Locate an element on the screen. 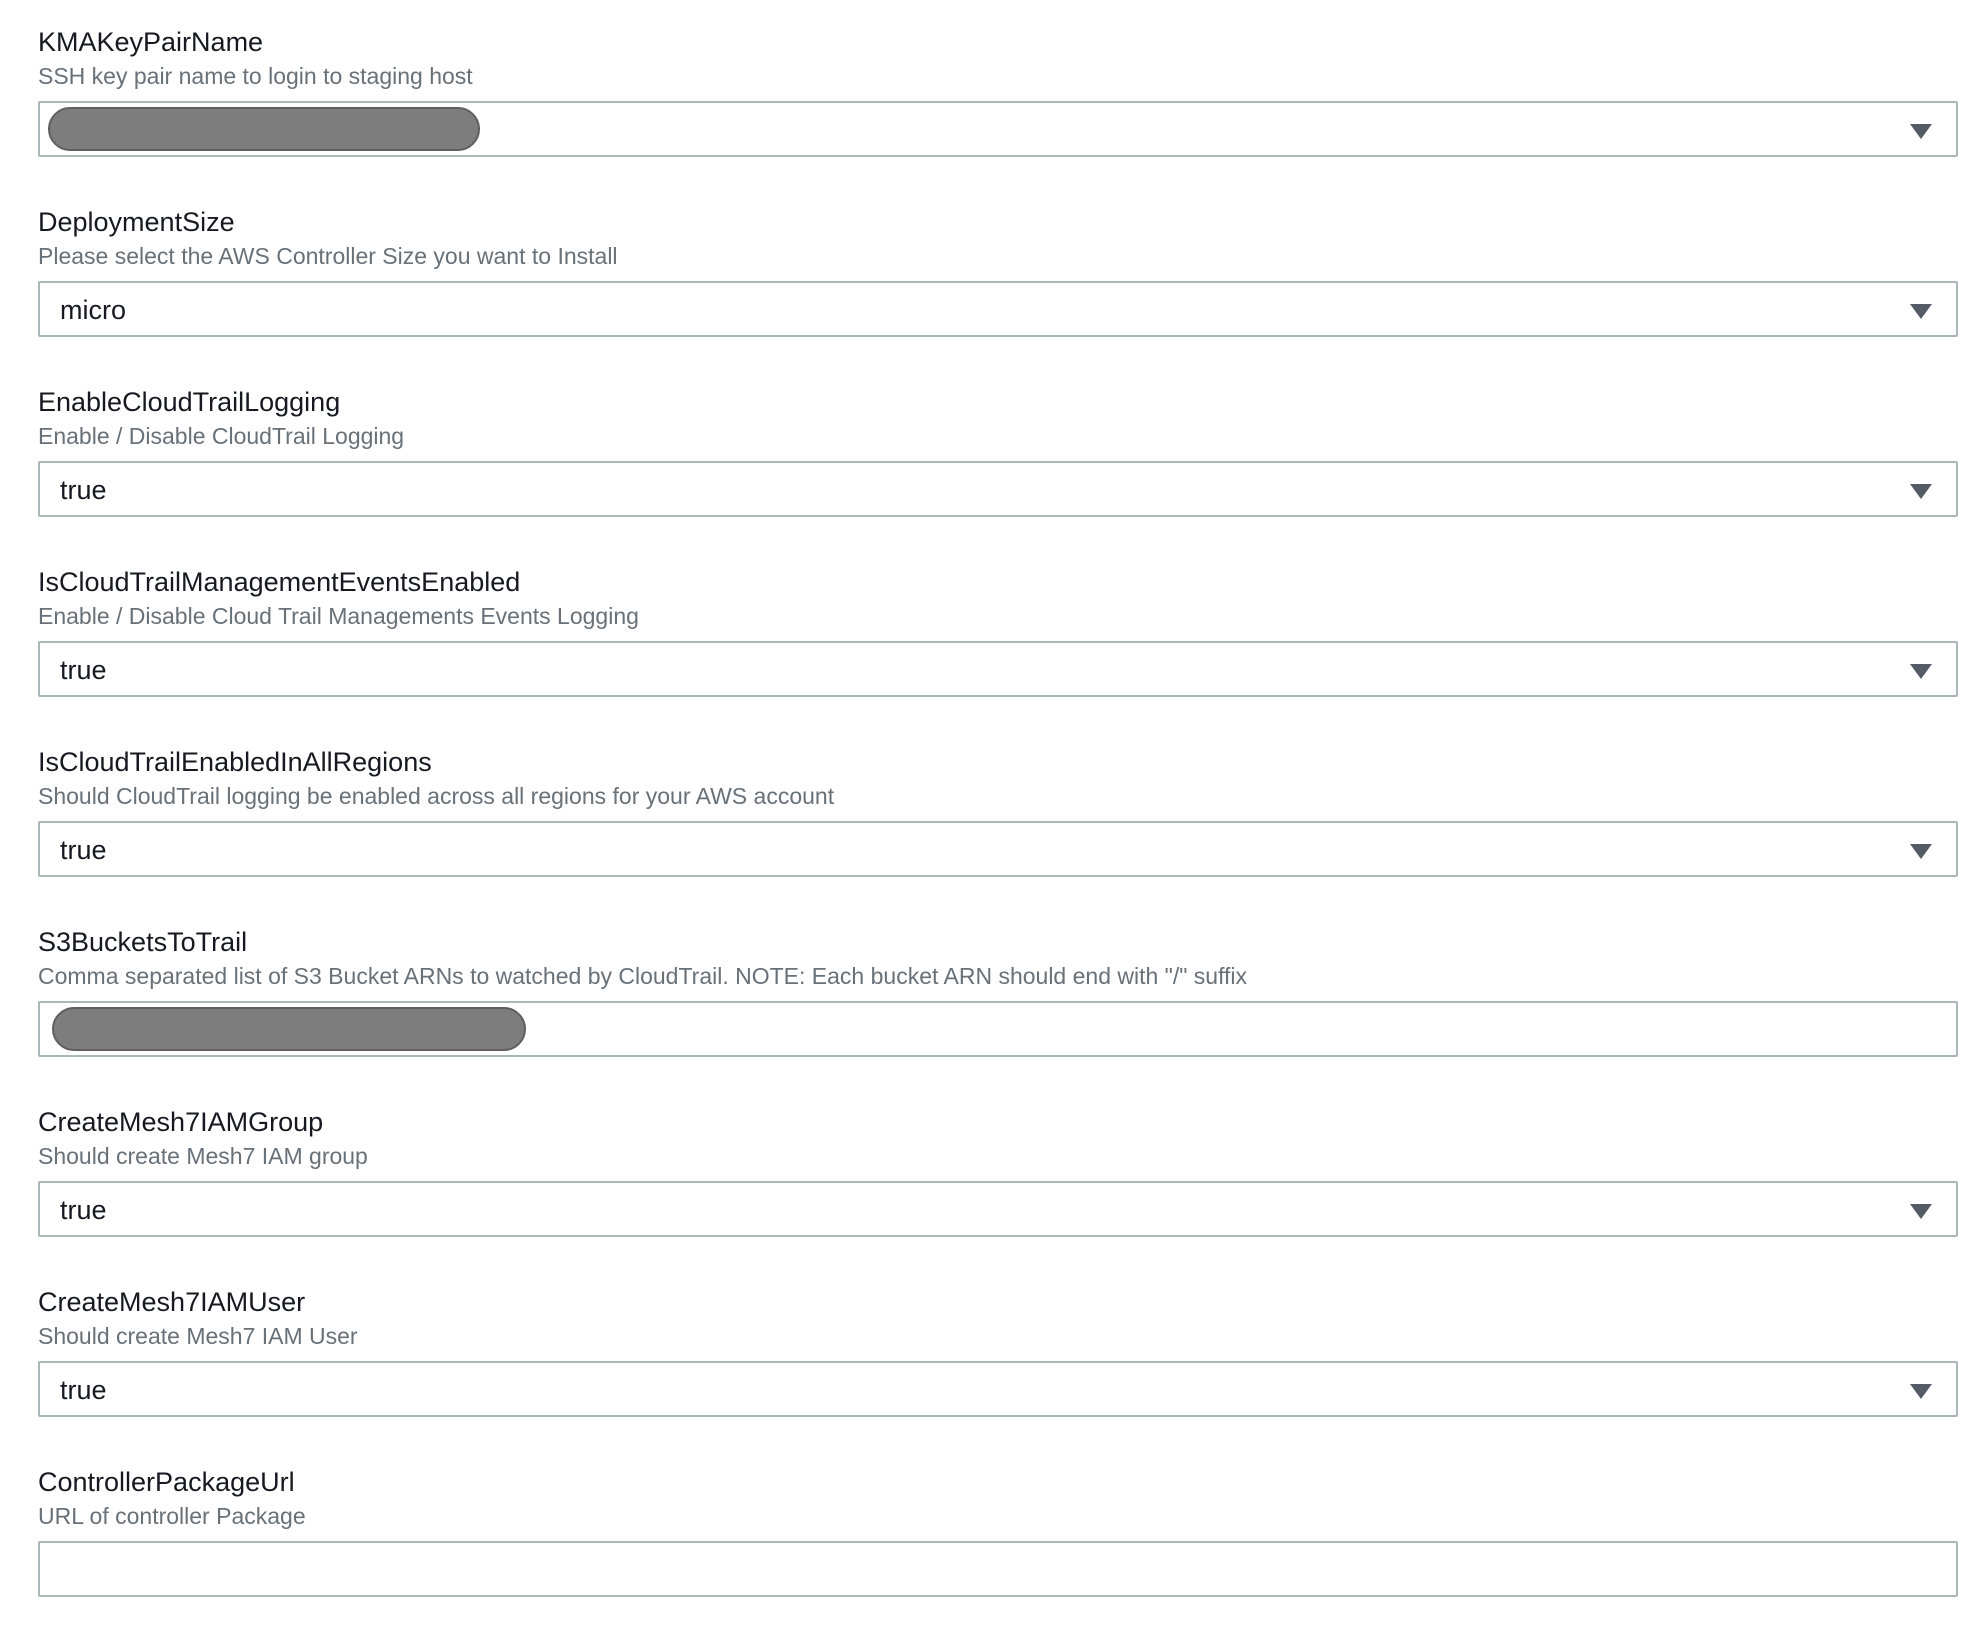 The width and height of the screenshot is (1986, 1640). controller-package-url-input is located at coordinates (998, 1569).